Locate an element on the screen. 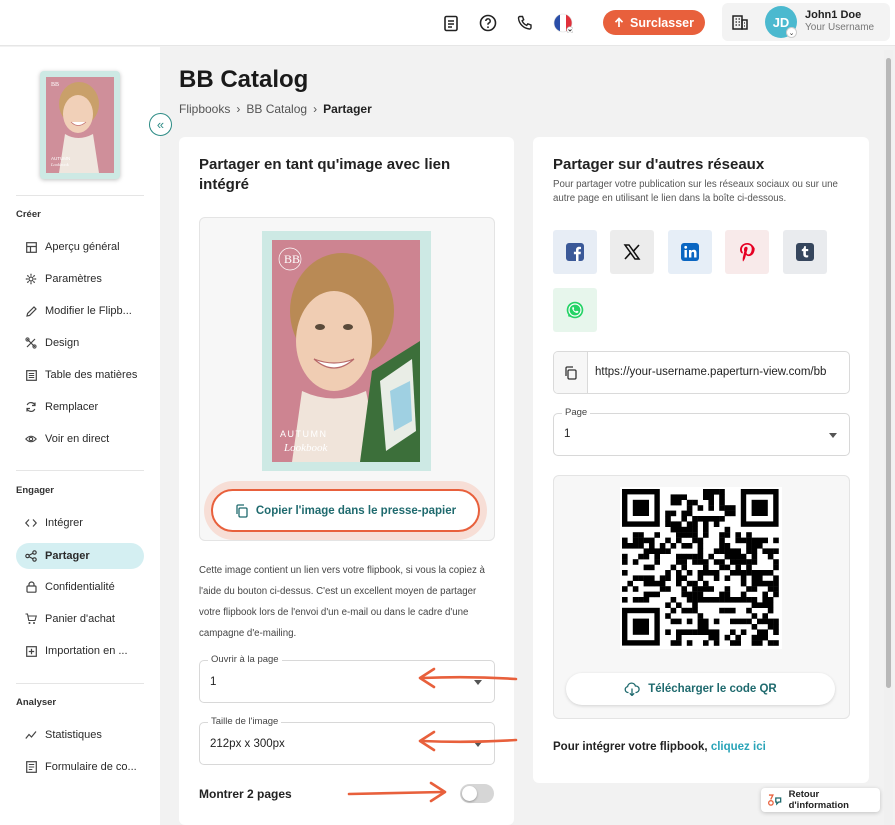 This screenshot has height=825, width=895. user-name: John1 Doe is located at coordinates (833, 15).